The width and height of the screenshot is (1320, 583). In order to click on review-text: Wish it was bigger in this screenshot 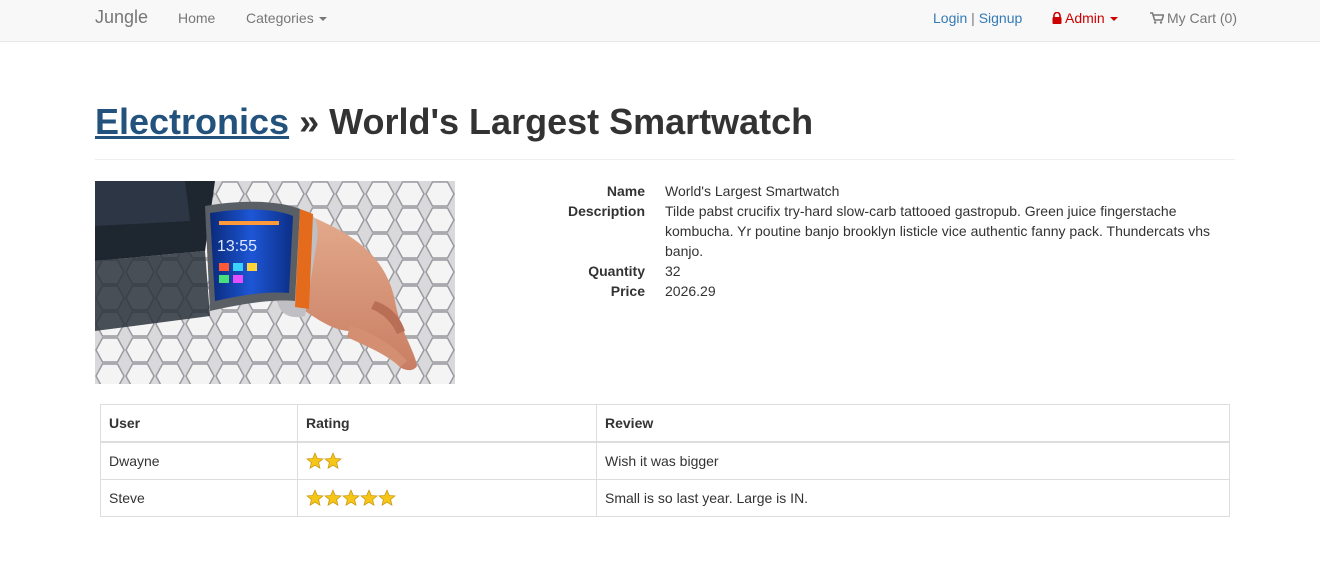, I will do `click(913, 460)`.